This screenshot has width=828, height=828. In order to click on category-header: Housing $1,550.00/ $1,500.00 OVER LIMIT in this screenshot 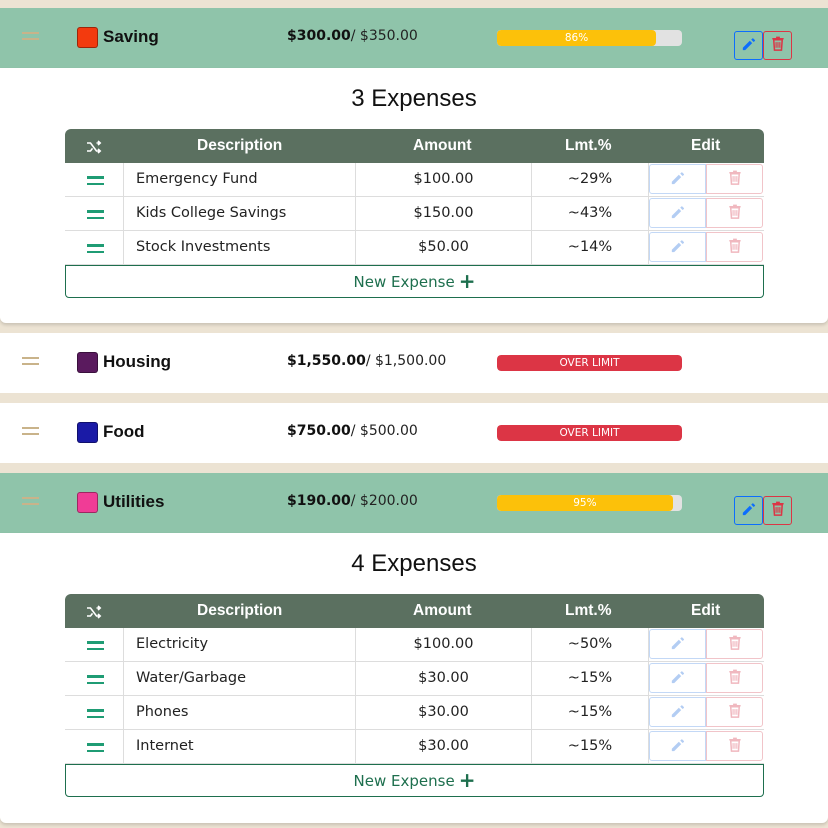, I will do `click(414, 363)`.